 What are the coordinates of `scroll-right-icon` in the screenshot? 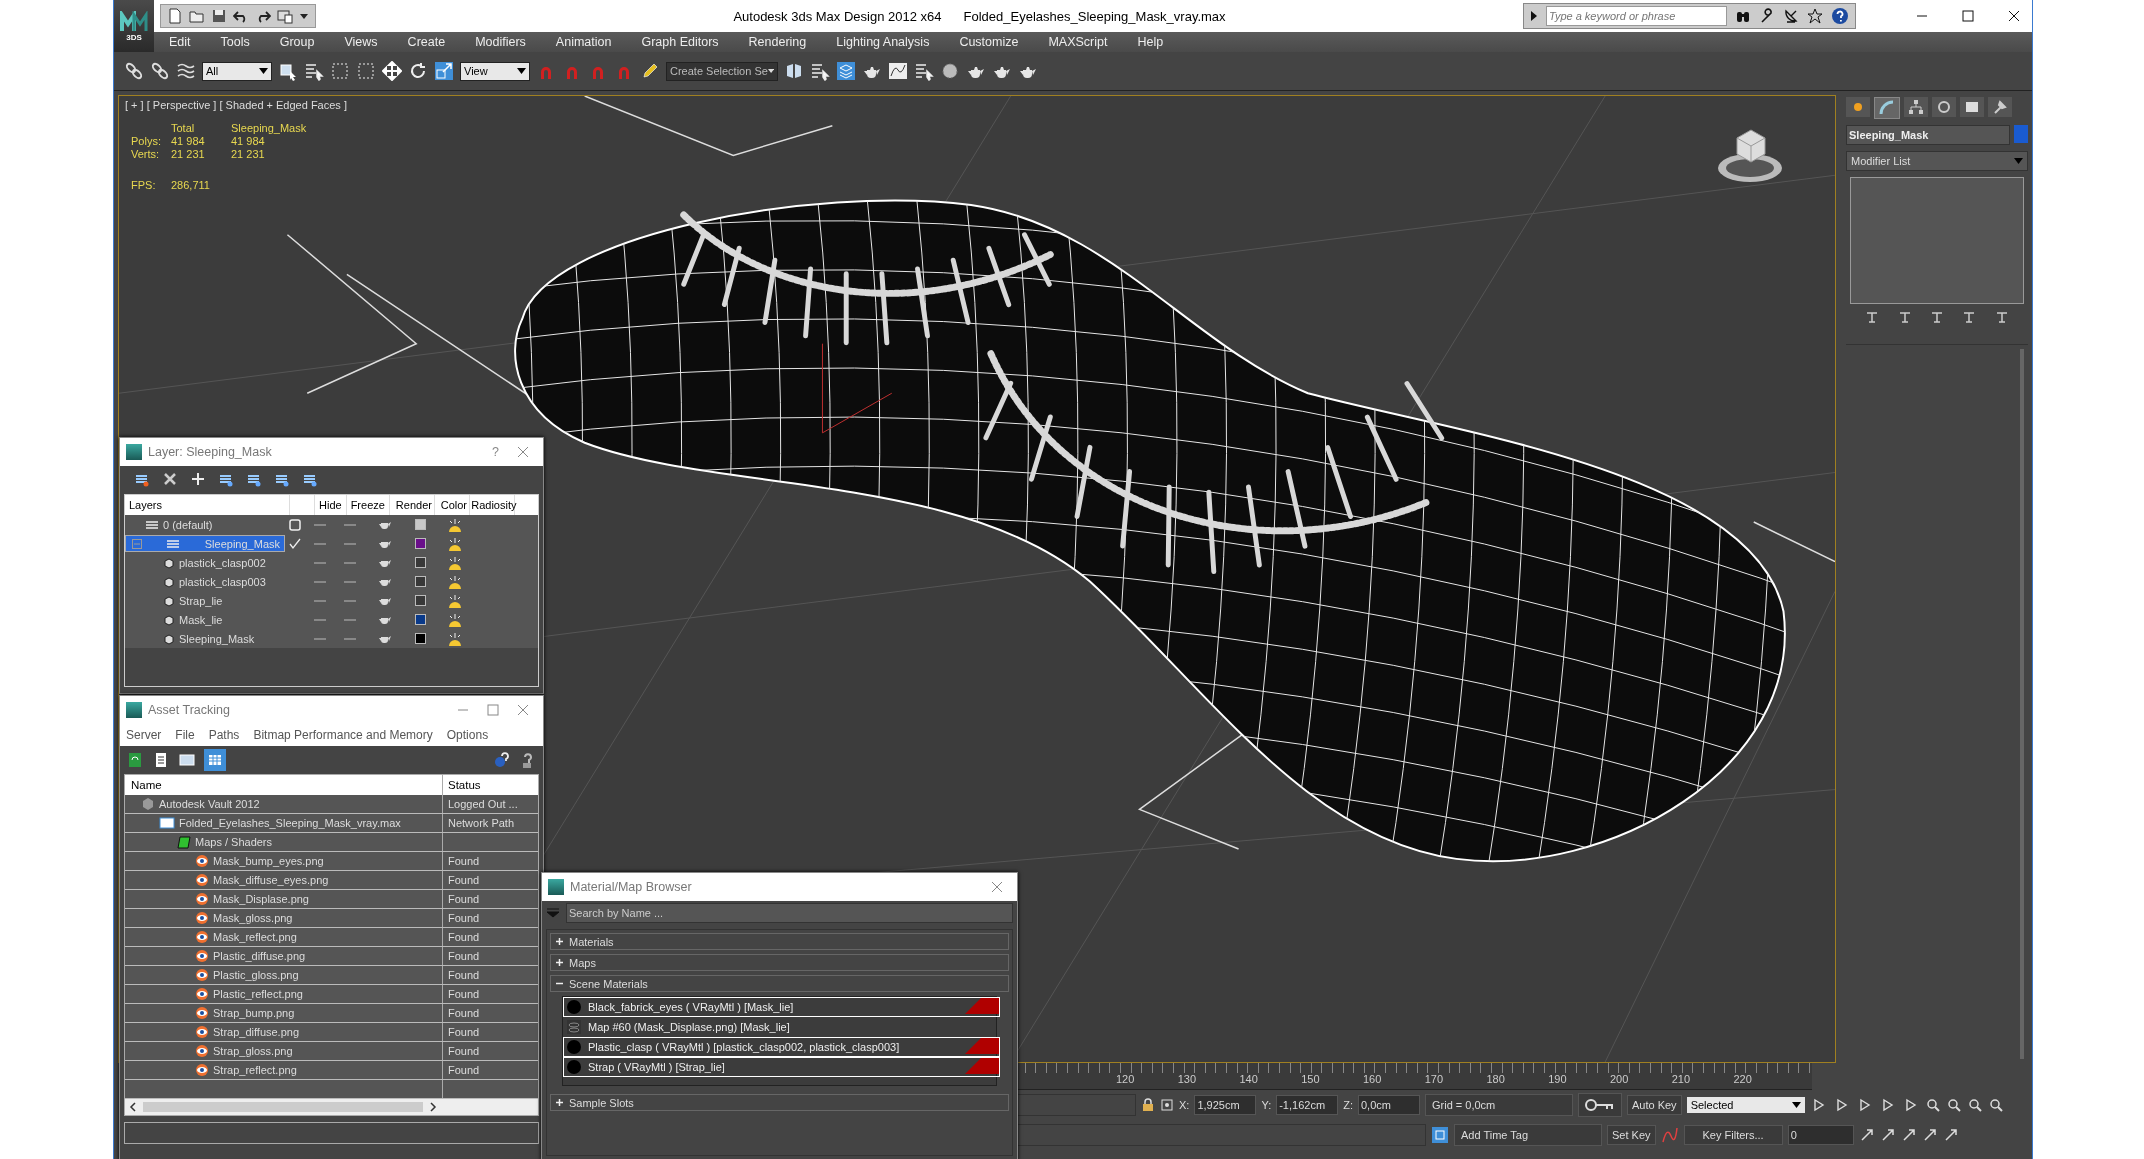 It's located at (433, 1107).